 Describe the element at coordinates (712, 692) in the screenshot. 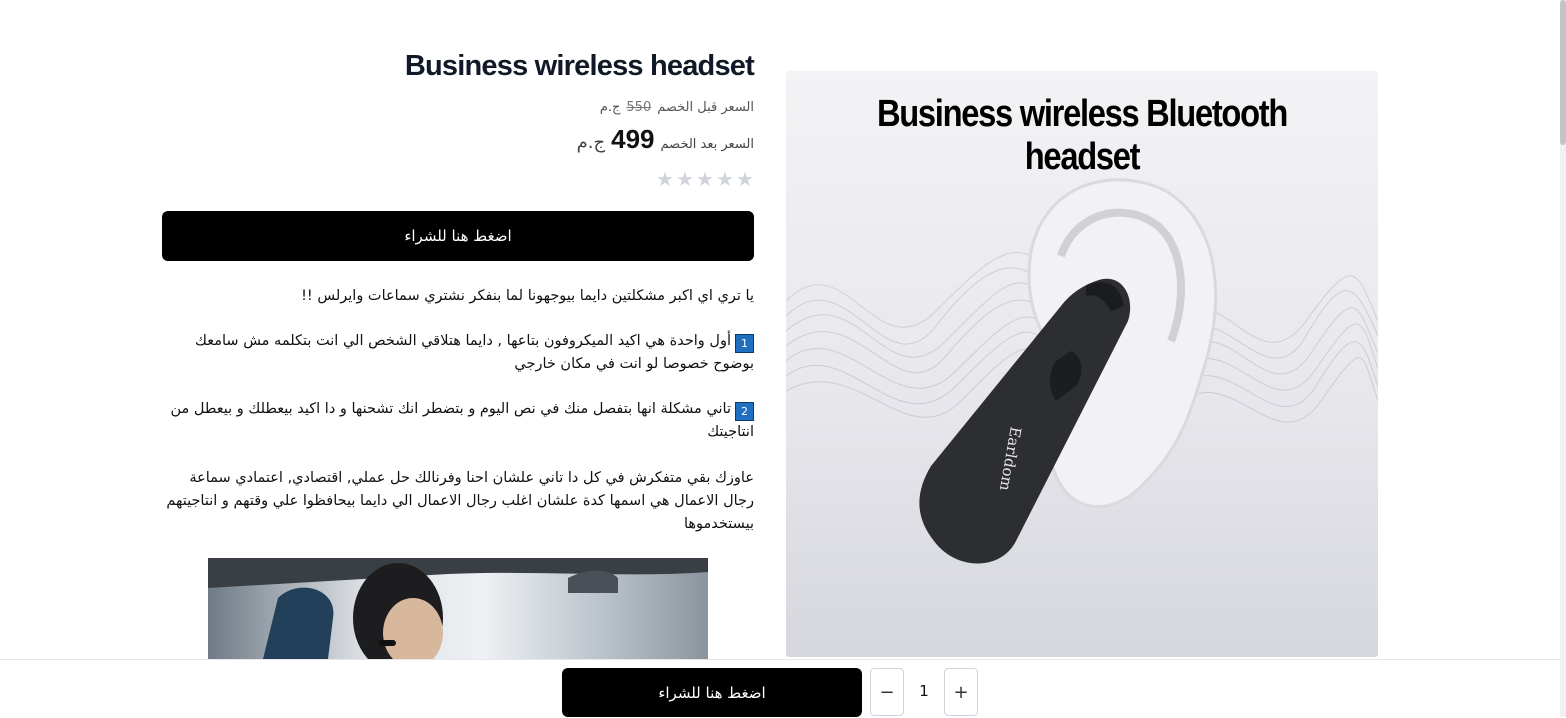

I see `sticky-buy-button: اضغط هنا للشراء` at that location.